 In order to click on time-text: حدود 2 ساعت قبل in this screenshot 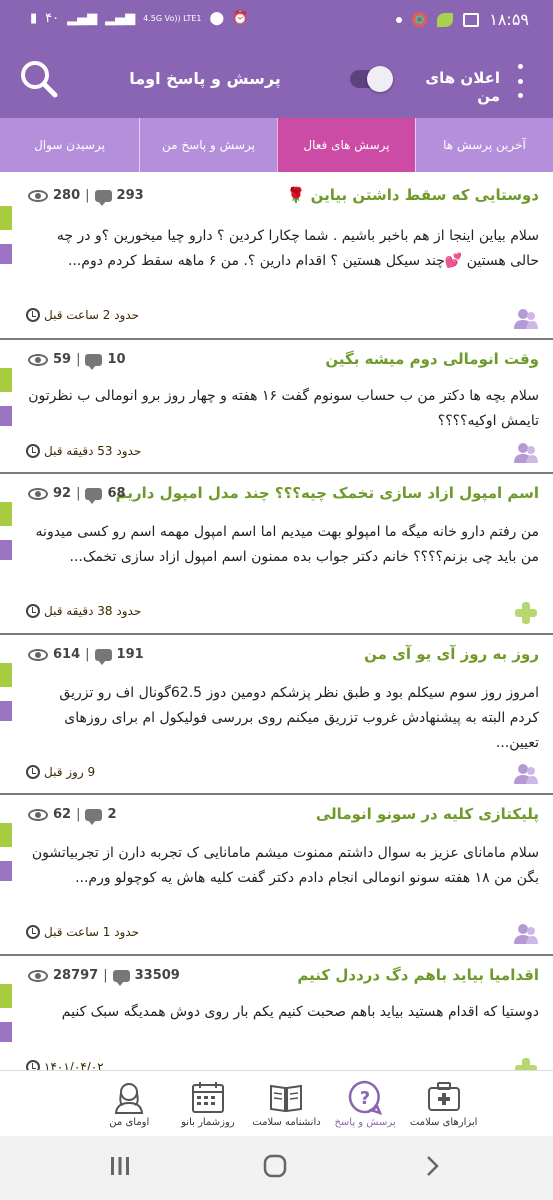, I will do `click(92, 315)`.